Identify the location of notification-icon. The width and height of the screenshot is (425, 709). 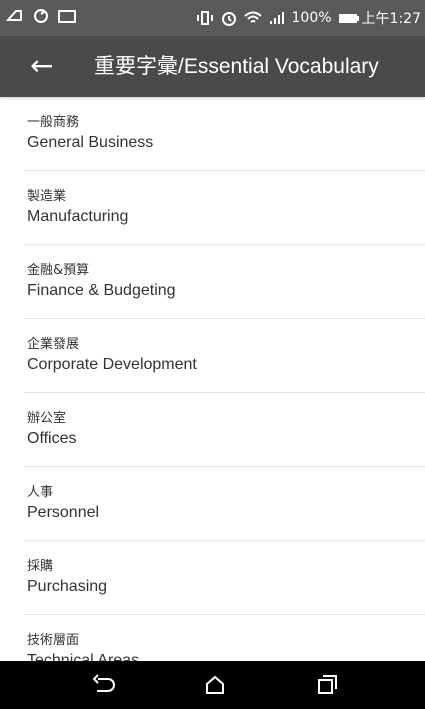
(14, 16).